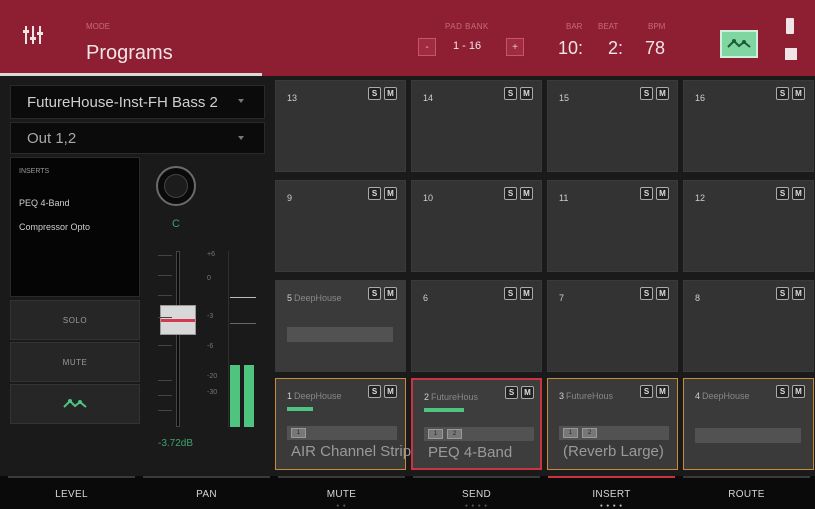 This screenshot has height=509, width=815. I want to click on pan-knob, so click(176, 186).